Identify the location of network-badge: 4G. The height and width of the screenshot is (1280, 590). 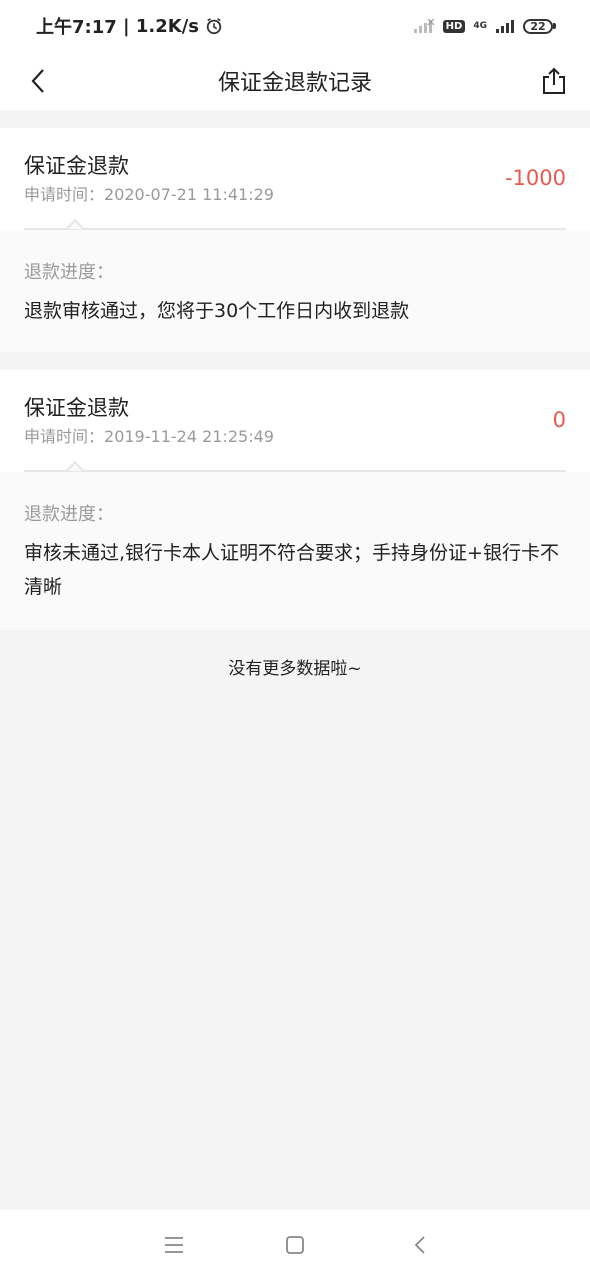
(480, 25).